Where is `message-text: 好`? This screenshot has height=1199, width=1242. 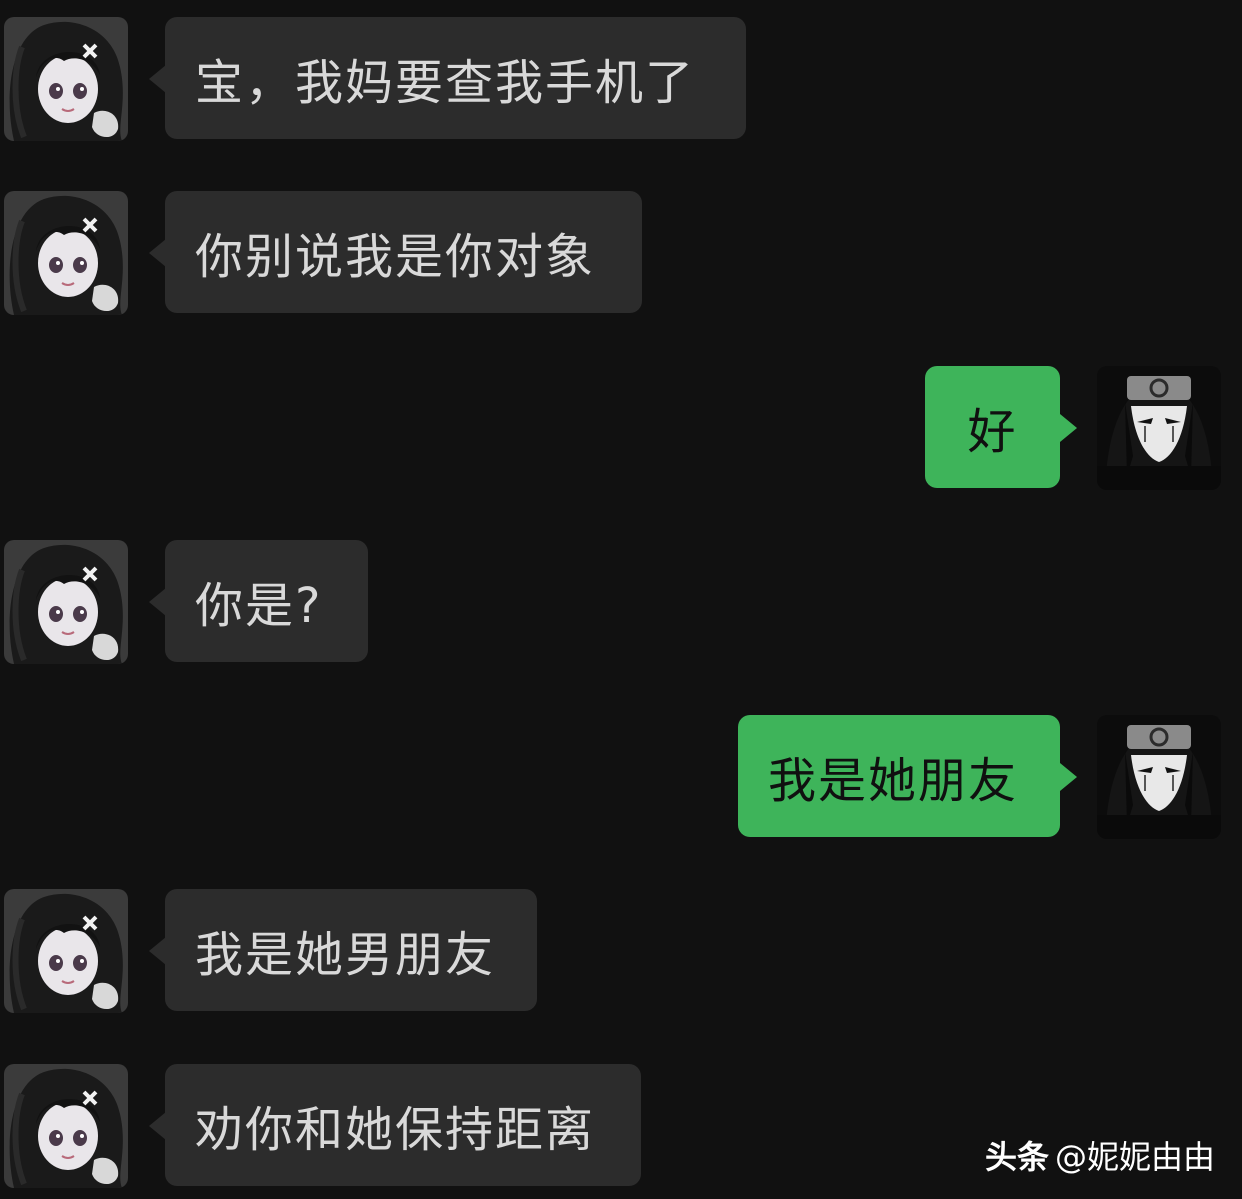
message-text: 好 is located at coordinates (992, 432).